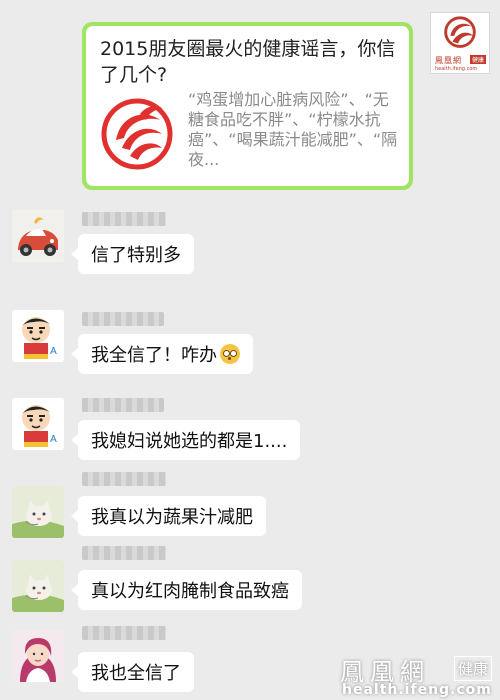  What do you see at coordinates (154, 355) in the screenshot?
I see `message-text: 我全信了！咋办` at bounding box center [154, 355].